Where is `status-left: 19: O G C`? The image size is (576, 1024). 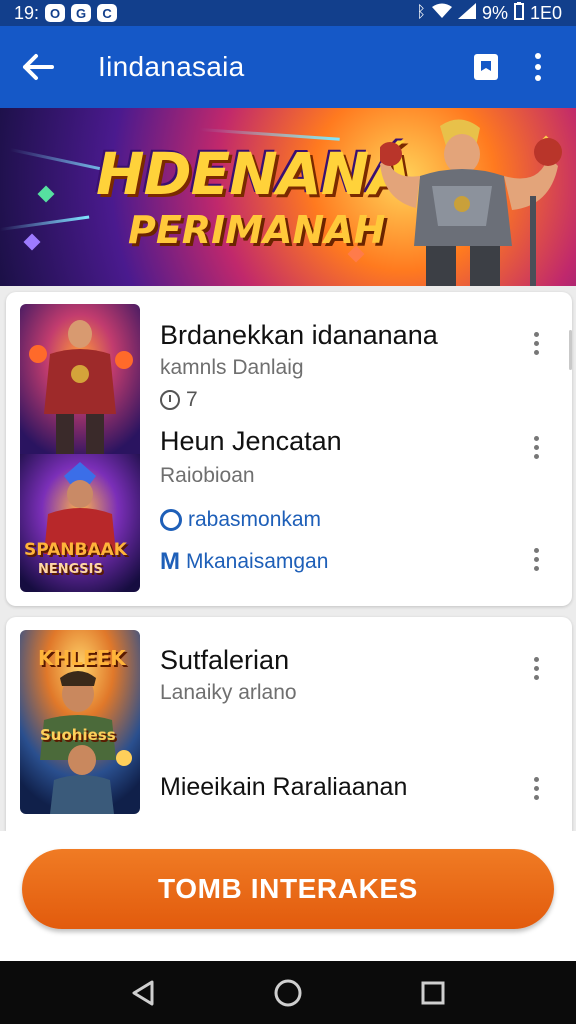 status-left: 19: O G C is located at coordinates (66, 13).